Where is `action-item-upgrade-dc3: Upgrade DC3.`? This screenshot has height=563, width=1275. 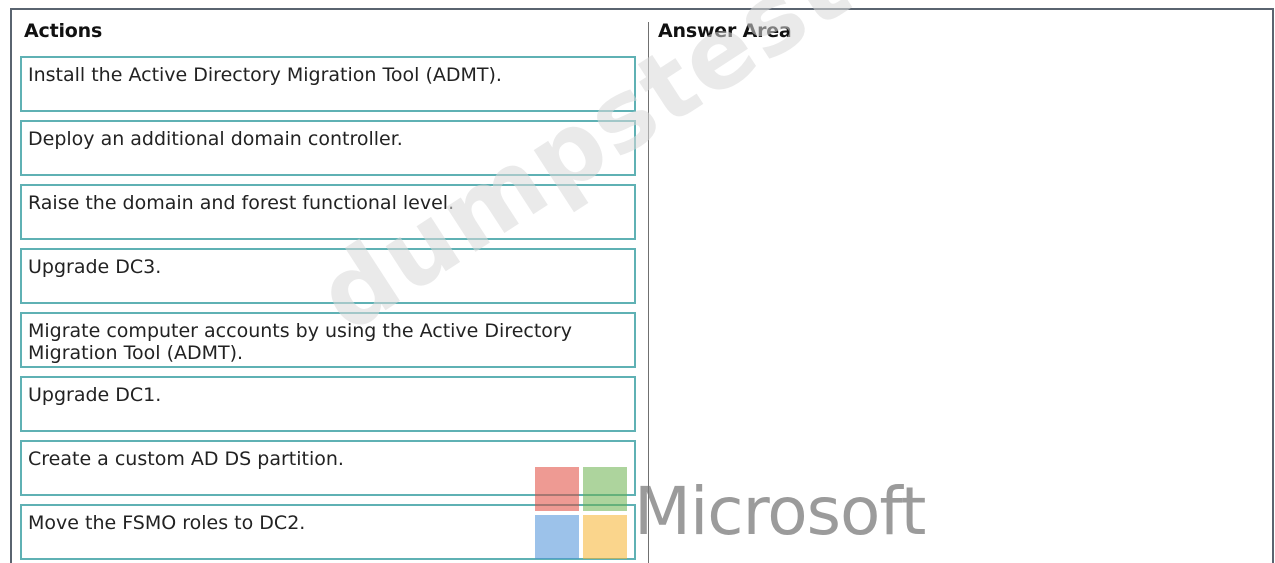
action-item-upgrade-dc3: Upgrade DC3. is located at coordinates (328, 276).